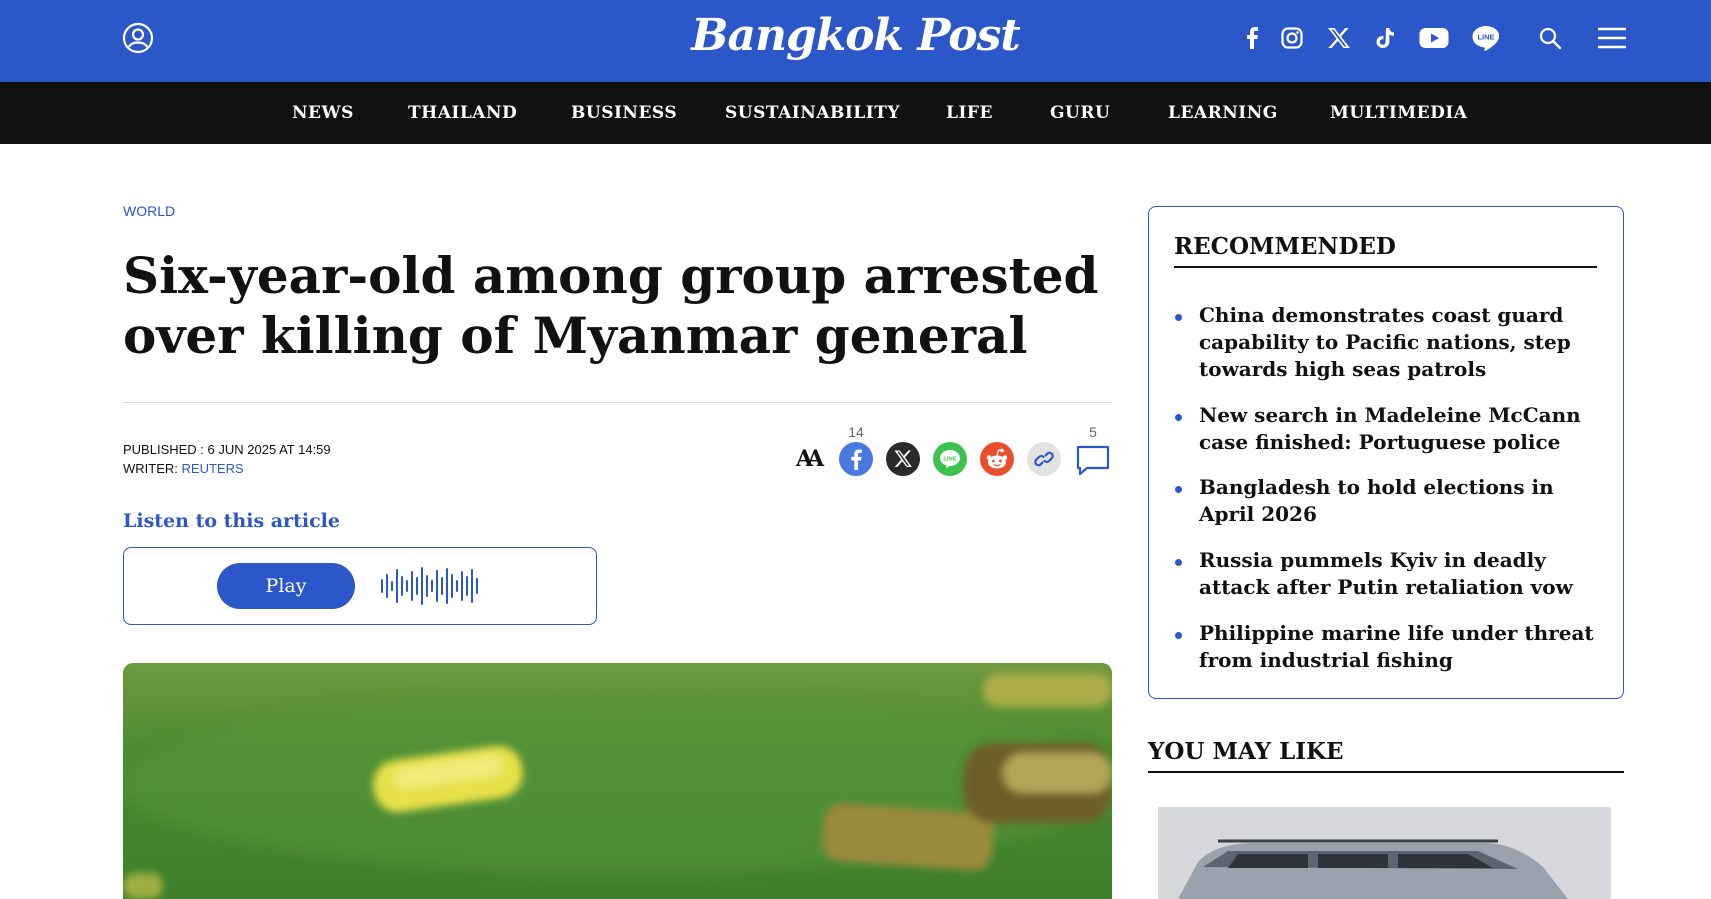  I want to click on published-label: PUBLISHED :, so click(163, 449).